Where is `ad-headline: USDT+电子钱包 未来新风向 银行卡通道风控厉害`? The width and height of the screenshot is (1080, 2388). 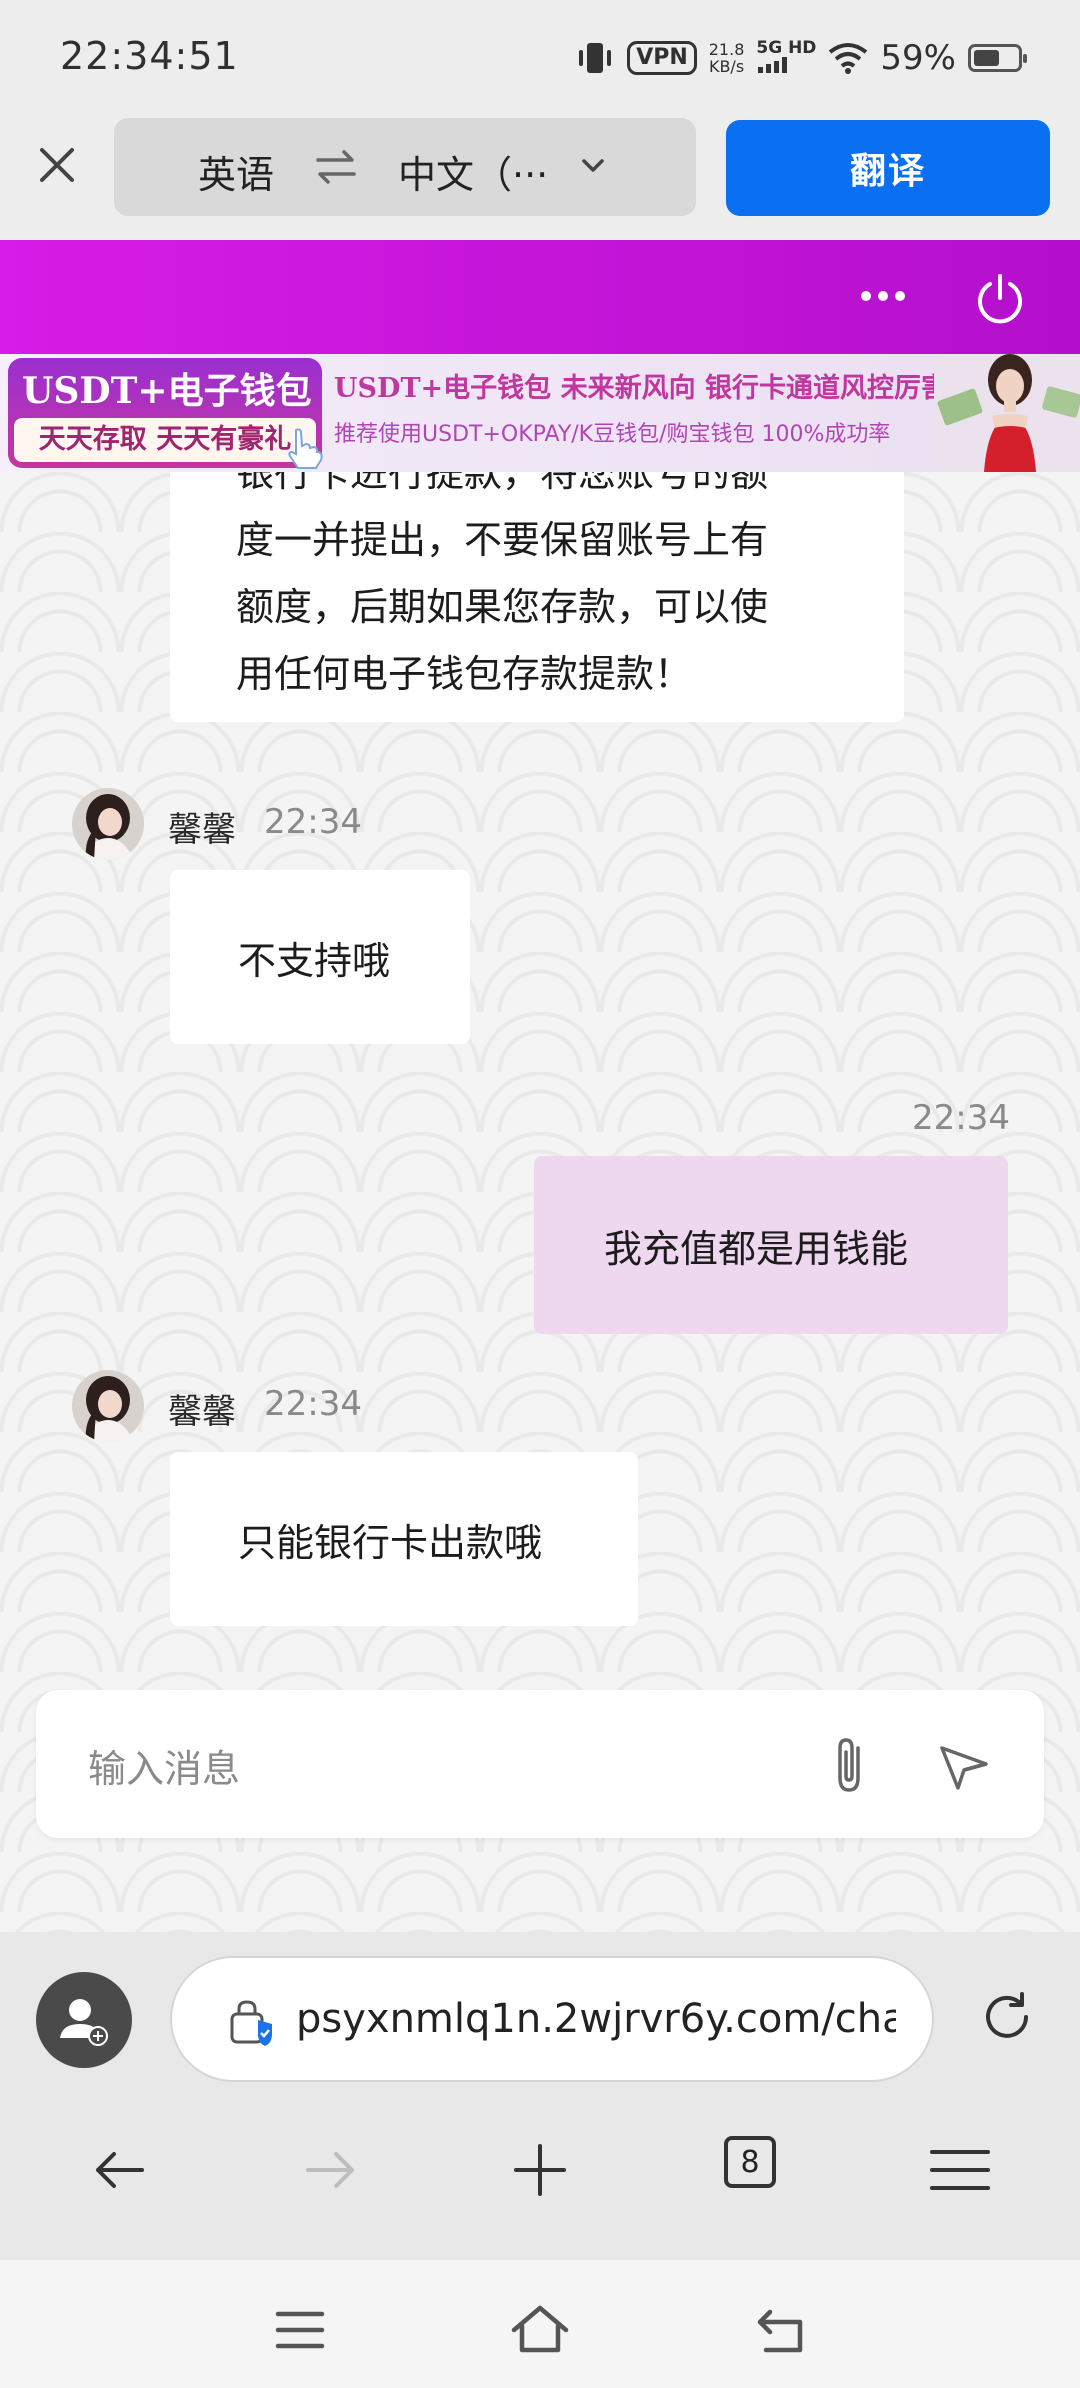 ad-headline: USDT+电子钱包 未来新风向 银行卡通道风控厉害 is located at coordinates (641, 388).